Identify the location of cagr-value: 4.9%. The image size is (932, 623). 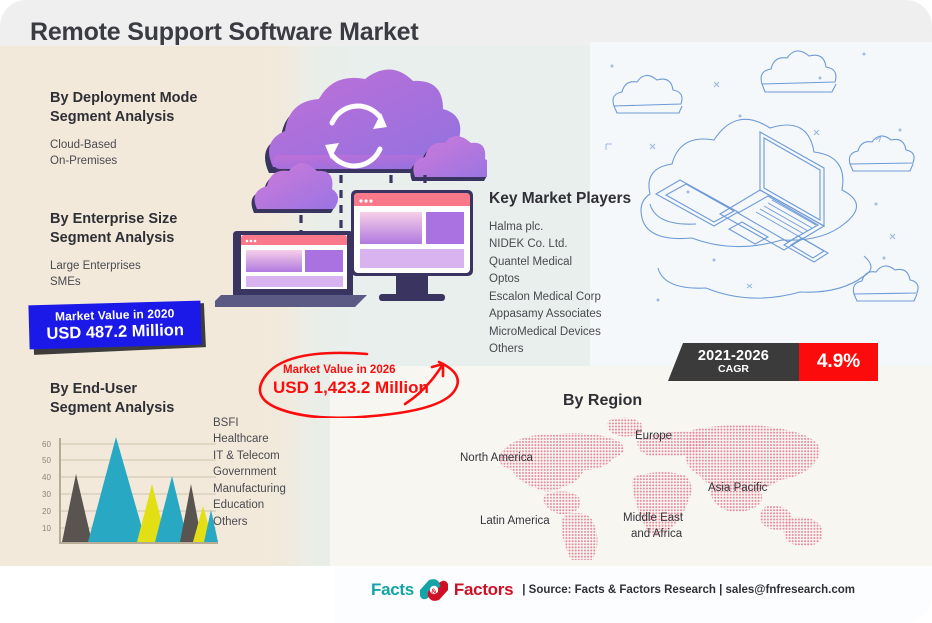
(838, 361).